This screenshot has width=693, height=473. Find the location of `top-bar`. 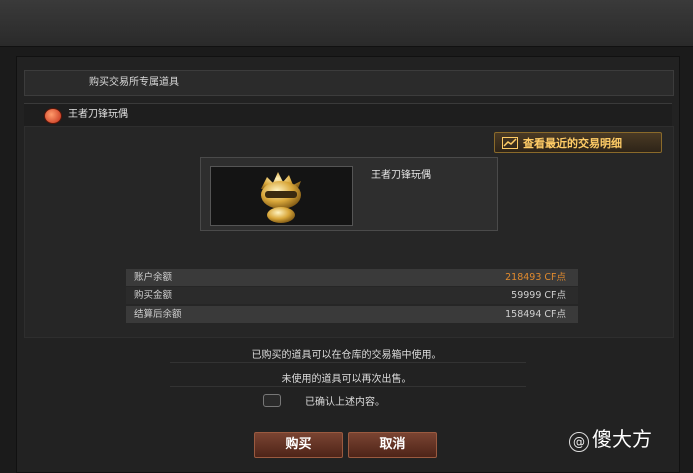

top-bar is located at coordinates (346, 23).